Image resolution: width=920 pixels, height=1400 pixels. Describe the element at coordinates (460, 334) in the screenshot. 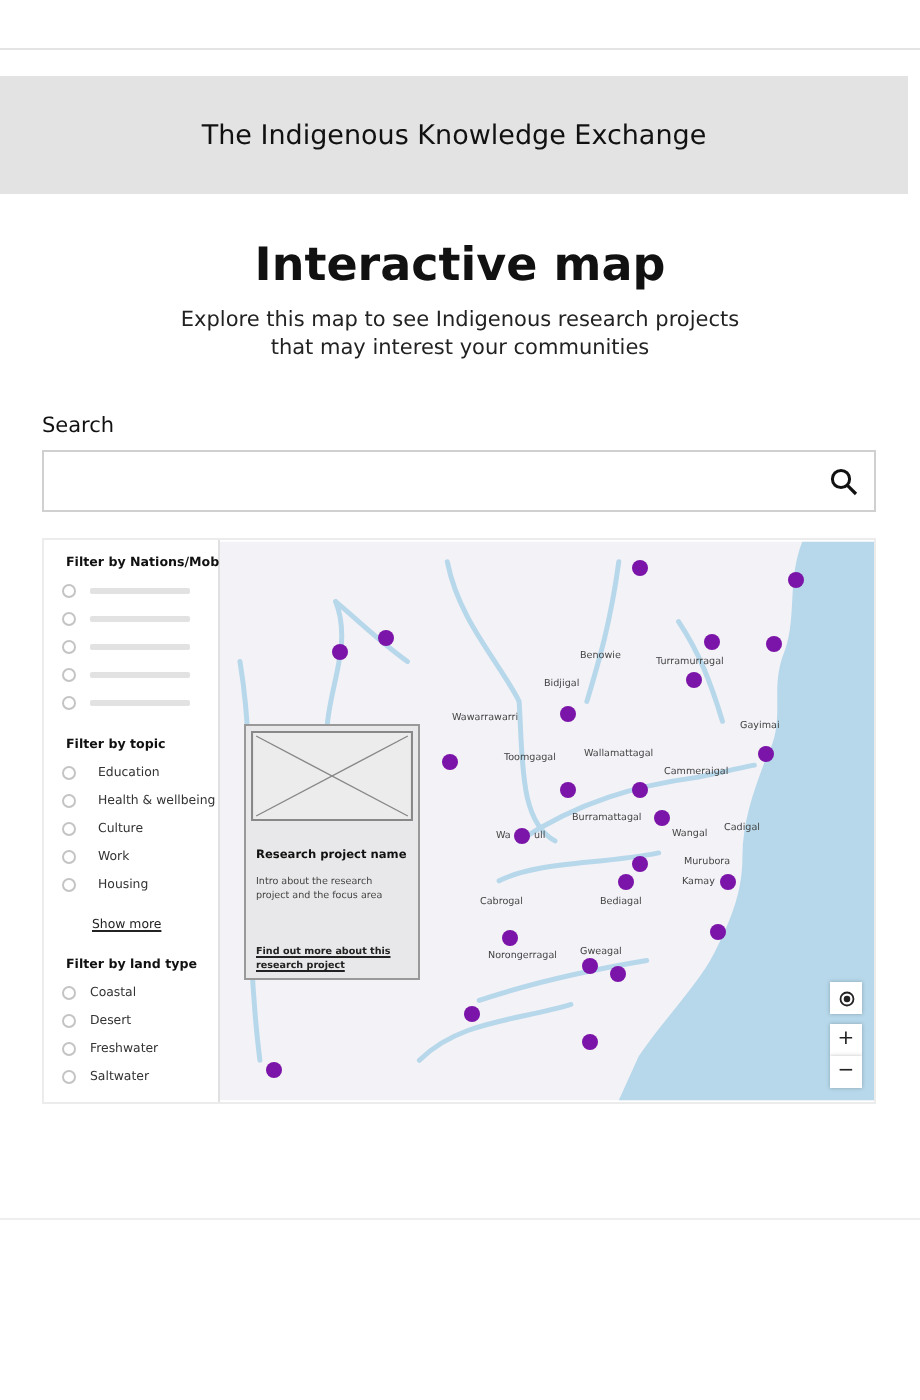

I see `intro-text: Explore this map to see Indigenous research projects that may interest your communities` at that location.